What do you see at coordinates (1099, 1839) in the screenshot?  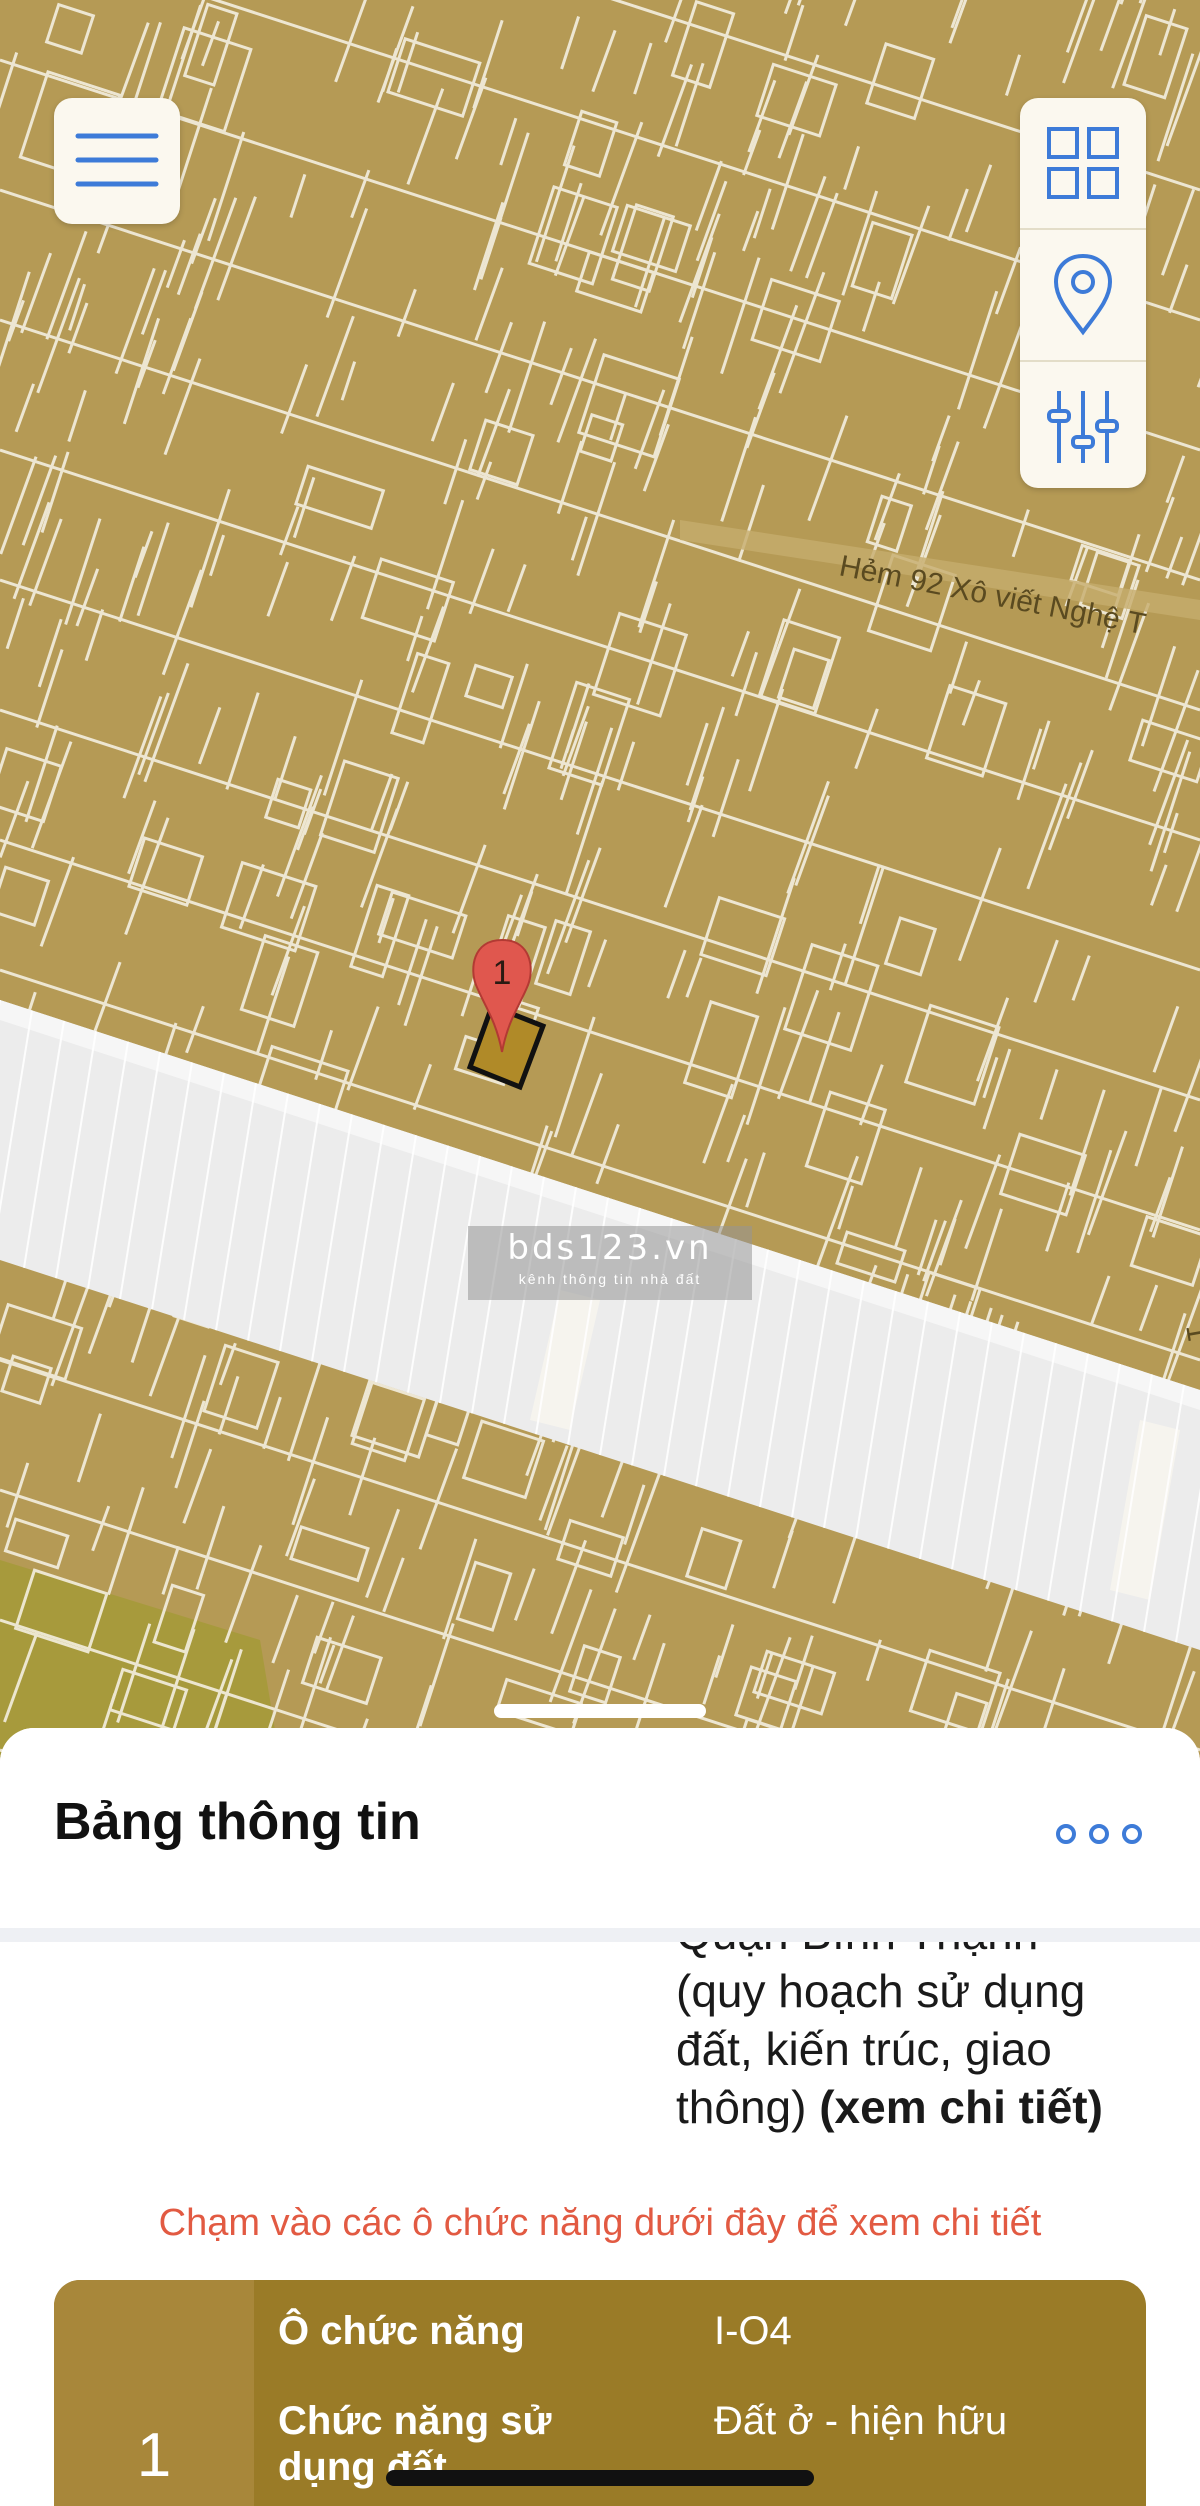 I see `more-dots-icon` at bounding box center [1099, 1839].